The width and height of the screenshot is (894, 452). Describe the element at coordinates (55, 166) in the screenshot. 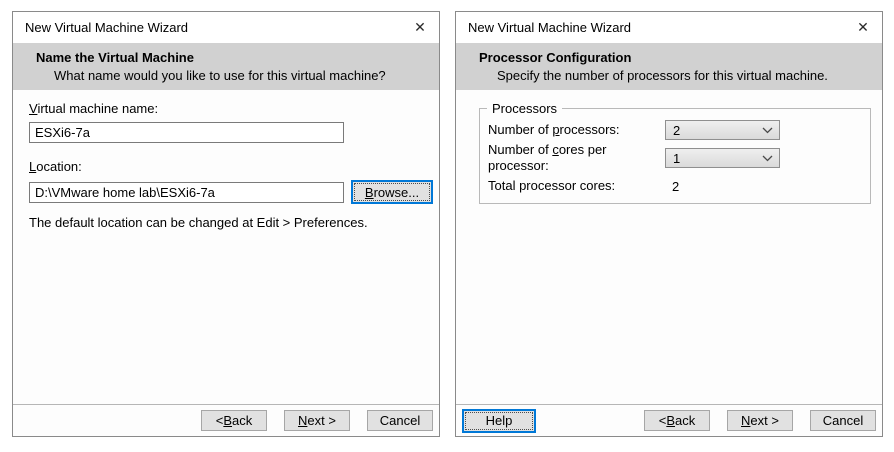

I see `location-label: Location:` at that location.